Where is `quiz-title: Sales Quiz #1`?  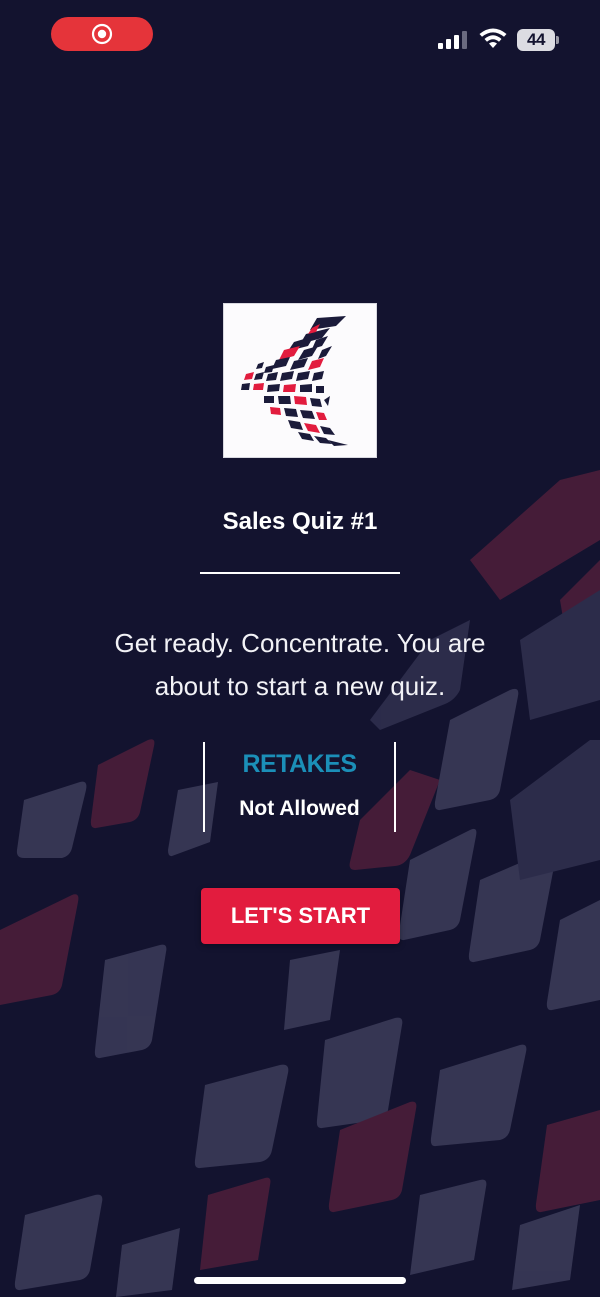
quiz-title: Sales Quiz #1 is located at coordinates (300, 521).